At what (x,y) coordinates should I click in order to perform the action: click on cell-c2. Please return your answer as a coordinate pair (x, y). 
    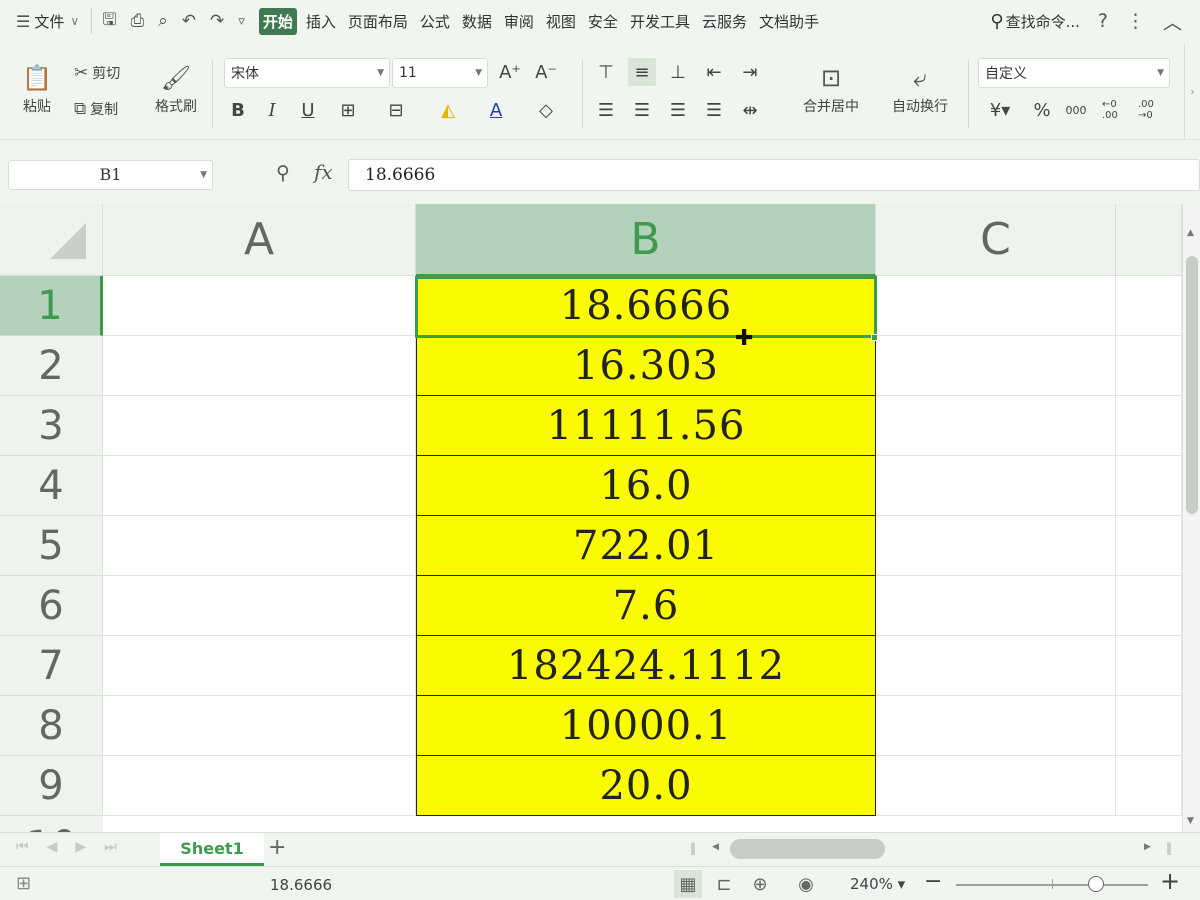
    Looking at the image, I should click on (996, 366).